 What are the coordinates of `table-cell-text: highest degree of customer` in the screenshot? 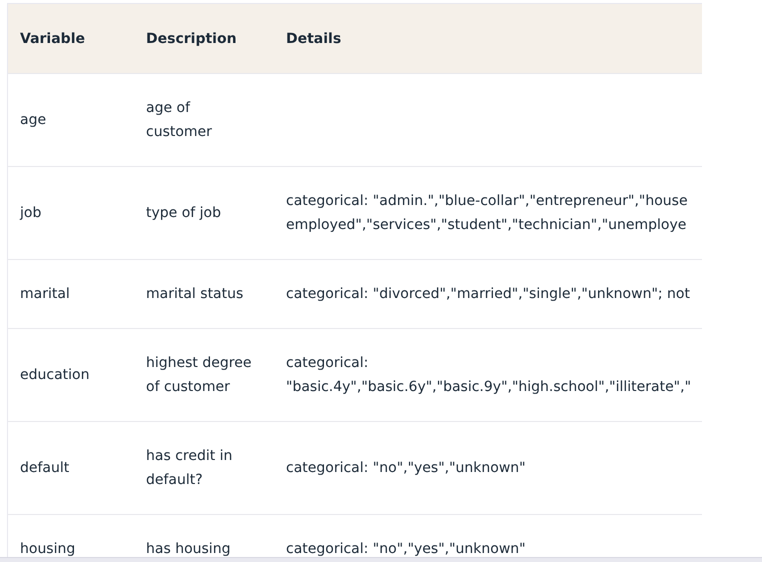 It's located at (199, 375).